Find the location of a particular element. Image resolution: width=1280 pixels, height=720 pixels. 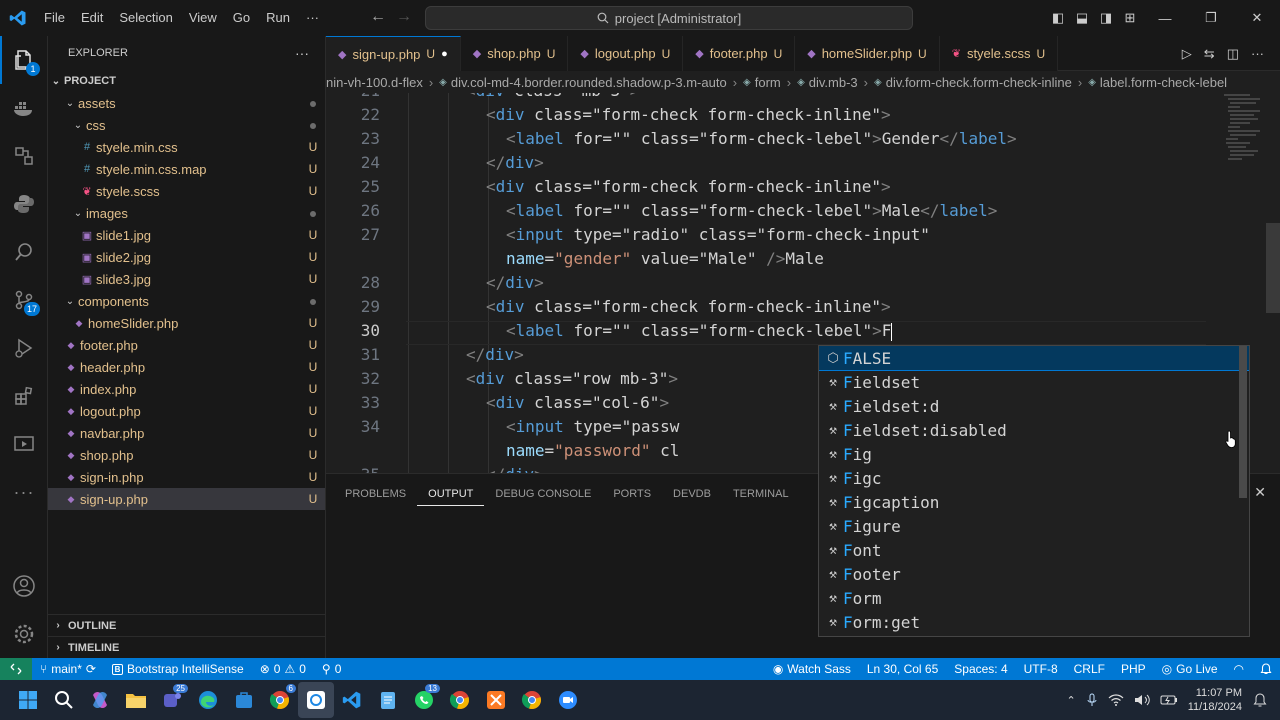

notepad-icon is located at coordinates (388, 700).